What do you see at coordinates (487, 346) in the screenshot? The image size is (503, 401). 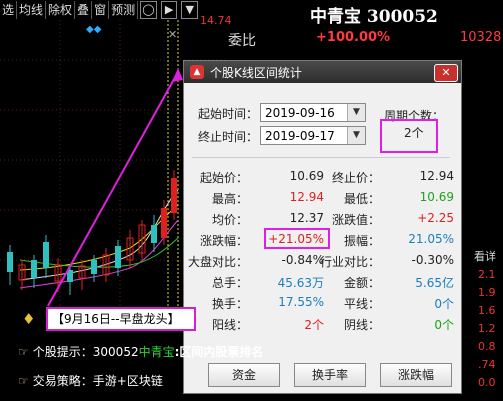 I see `edge-value: 0.8` at bounding box center [487, 346].